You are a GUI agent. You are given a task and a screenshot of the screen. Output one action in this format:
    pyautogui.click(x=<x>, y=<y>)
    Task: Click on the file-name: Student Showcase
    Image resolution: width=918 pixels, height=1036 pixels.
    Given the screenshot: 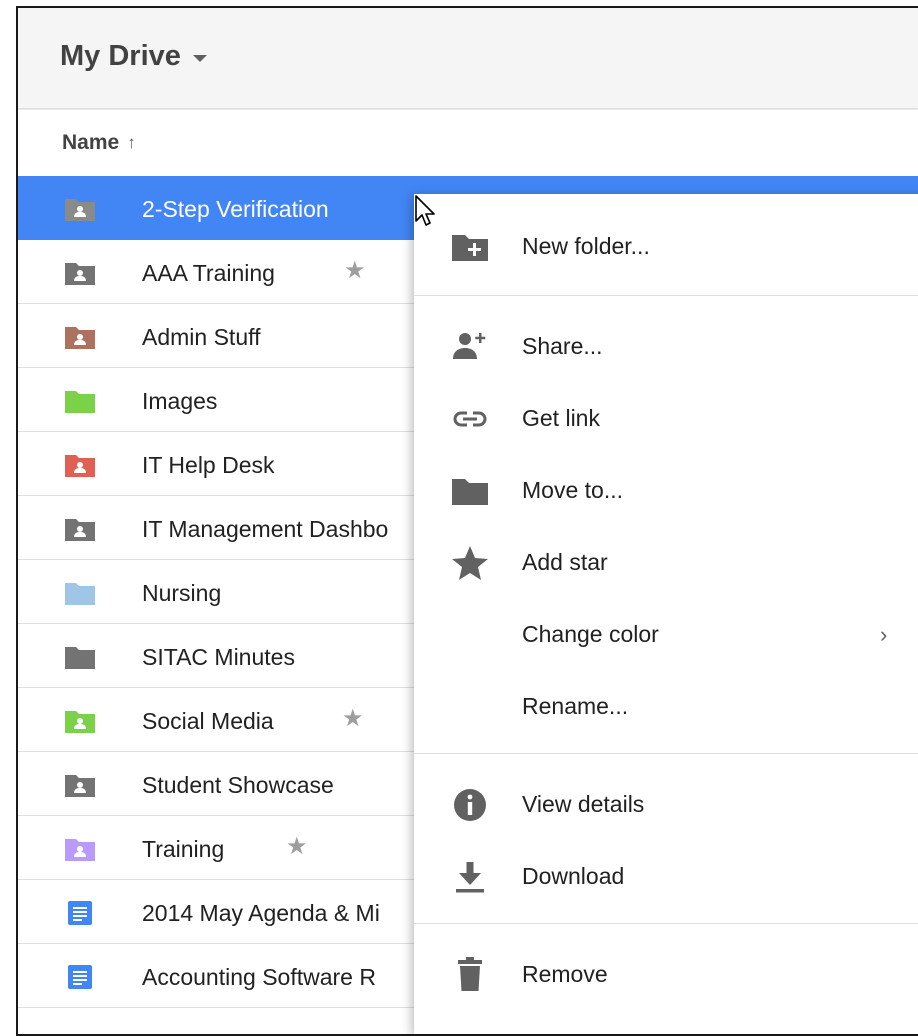 What is the action you would take?
    pyautogui.click(x=238, y=785)
    